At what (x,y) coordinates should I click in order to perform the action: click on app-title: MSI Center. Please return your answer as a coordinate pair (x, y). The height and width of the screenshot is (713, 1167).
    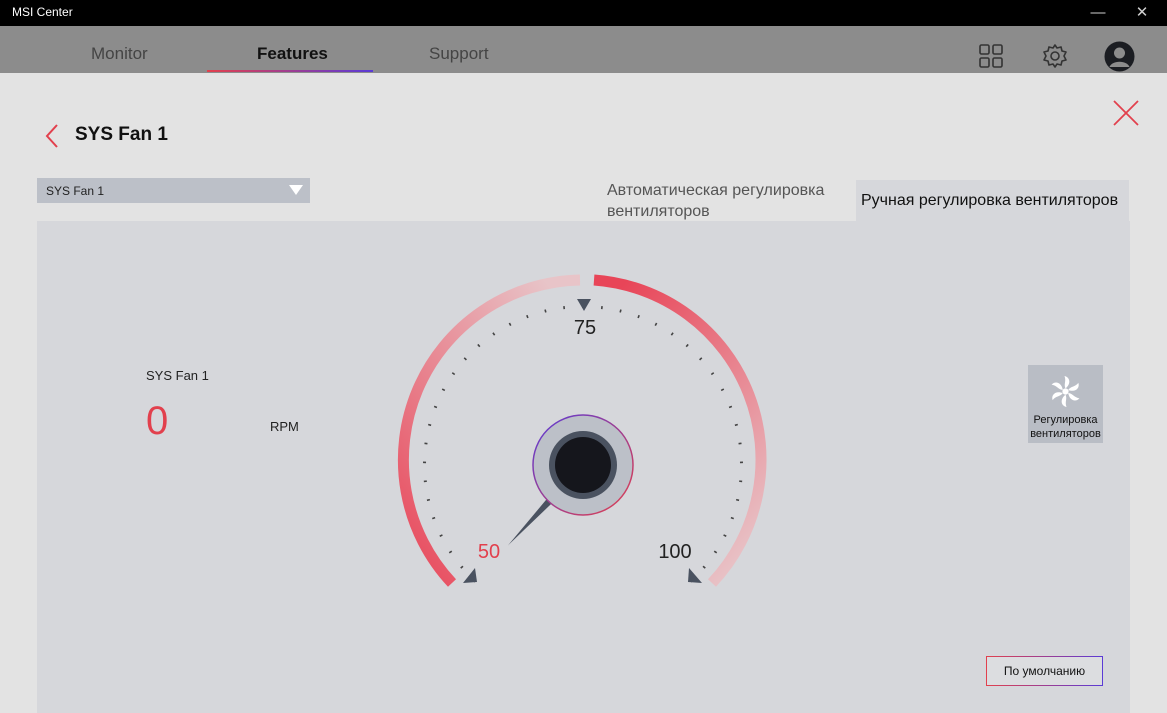
    Looking at the image, I should click on (42, 12).